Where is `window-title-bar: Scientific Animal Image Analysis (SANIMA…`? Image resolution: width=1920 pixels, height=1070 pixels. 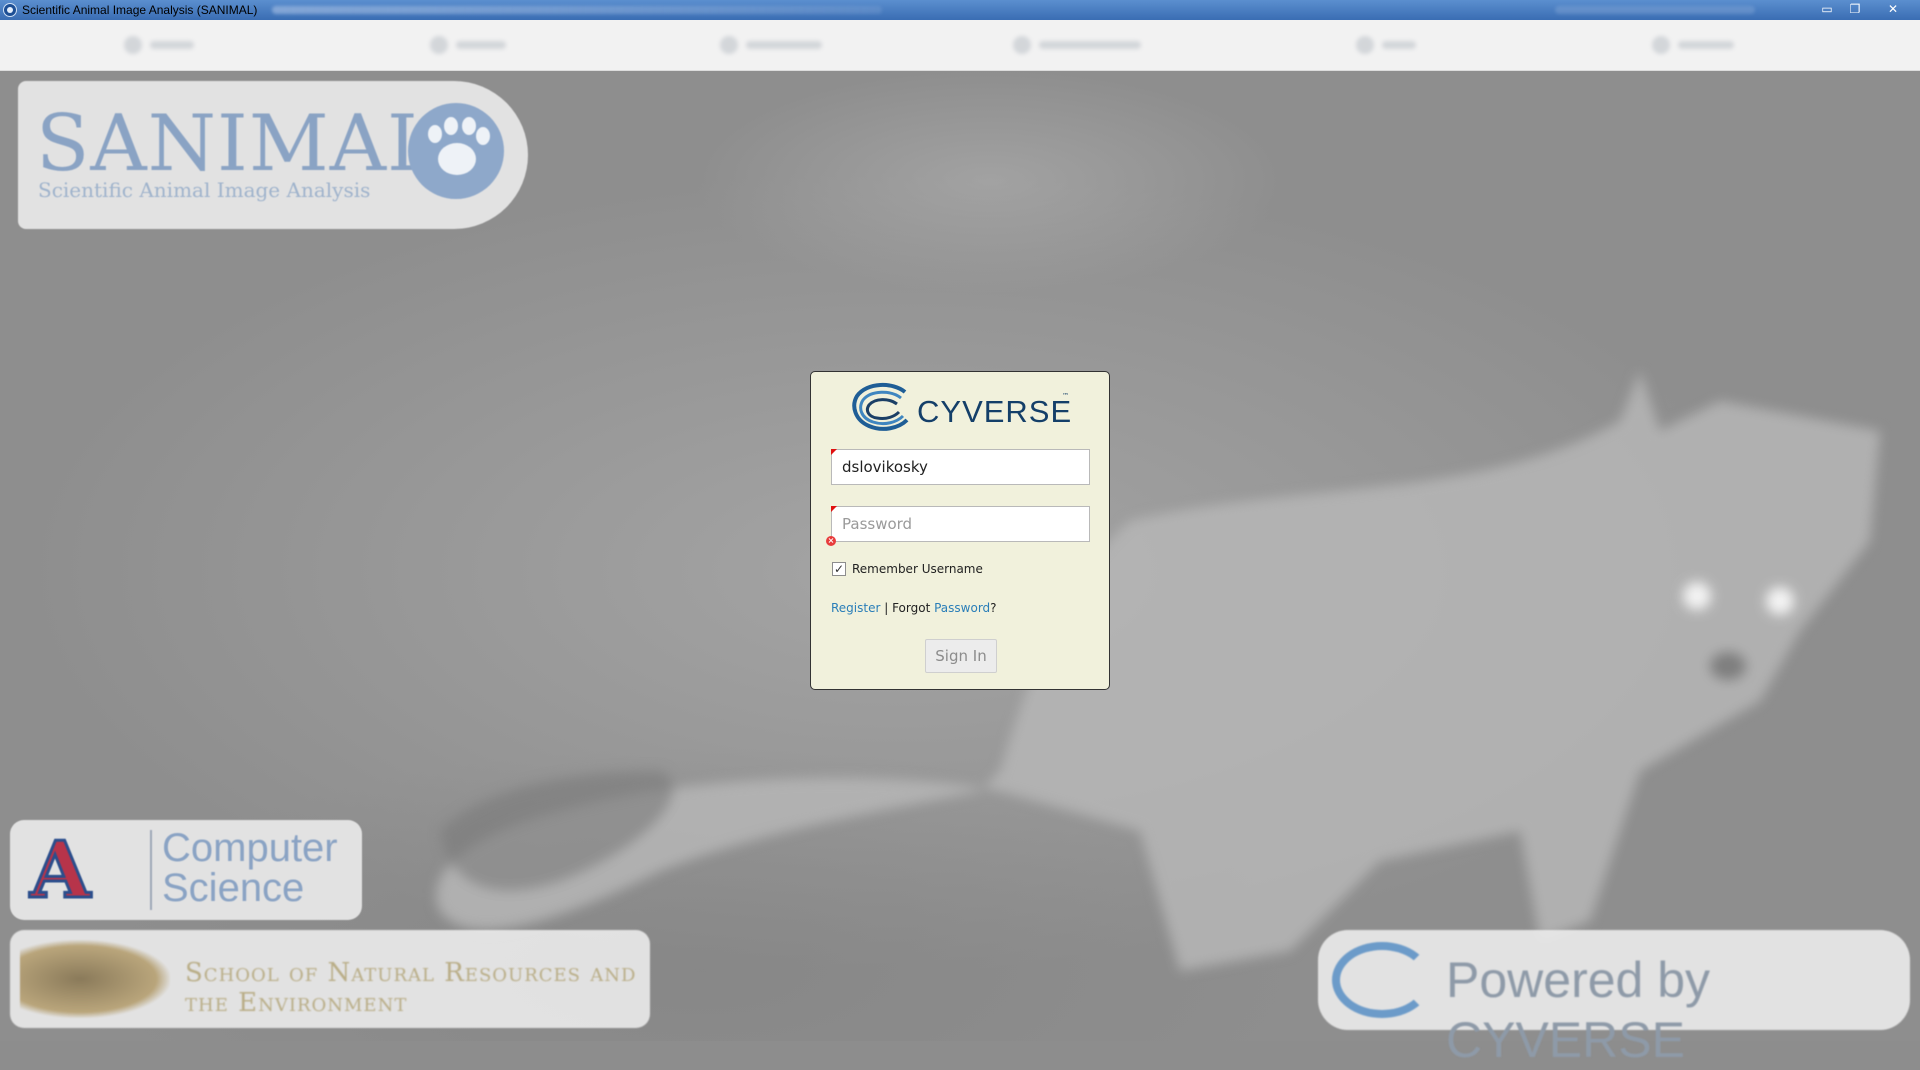
window-title-bar: Scientific Animal Image Analysis (SANIMA… is located at coordinates (960, 10).